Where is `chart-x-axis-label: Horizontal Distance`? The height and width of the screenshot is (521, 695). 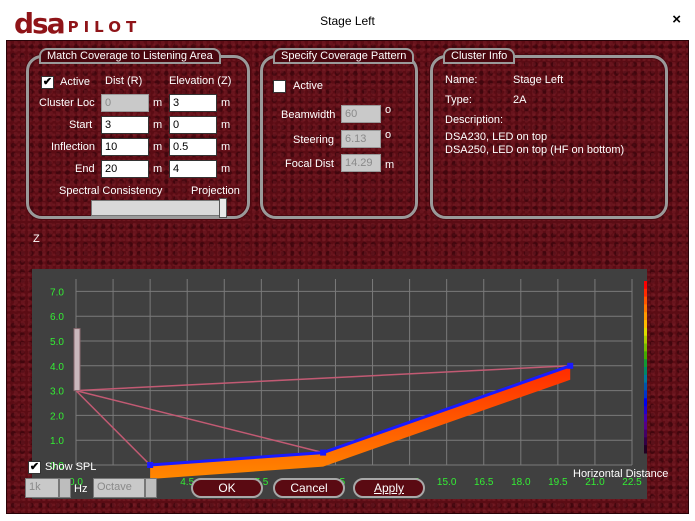
chart-x-axis-label: Horizontal Distance is located at coordinates (621, 474).